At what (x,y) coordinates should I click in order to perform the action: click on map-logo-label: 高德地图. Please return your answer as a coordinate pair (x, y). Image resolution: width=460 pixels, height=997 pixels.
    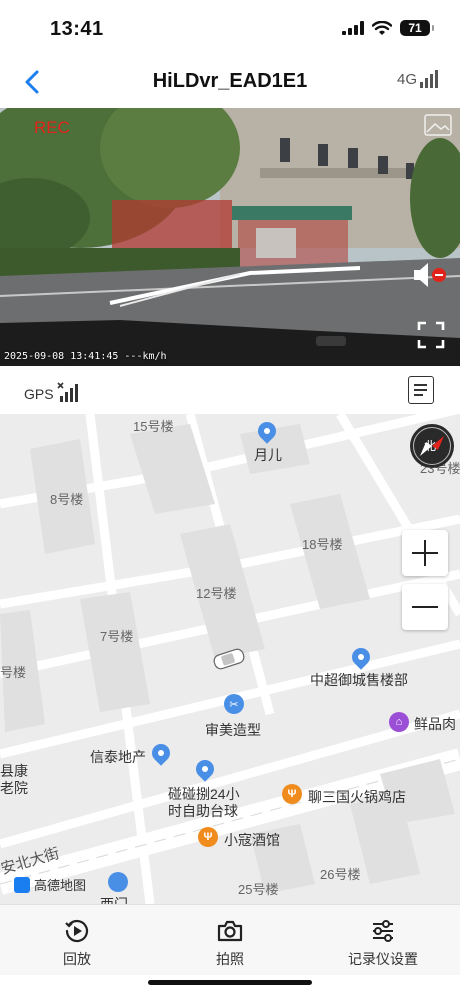
    Looking at the image, I should click on (60, 885).